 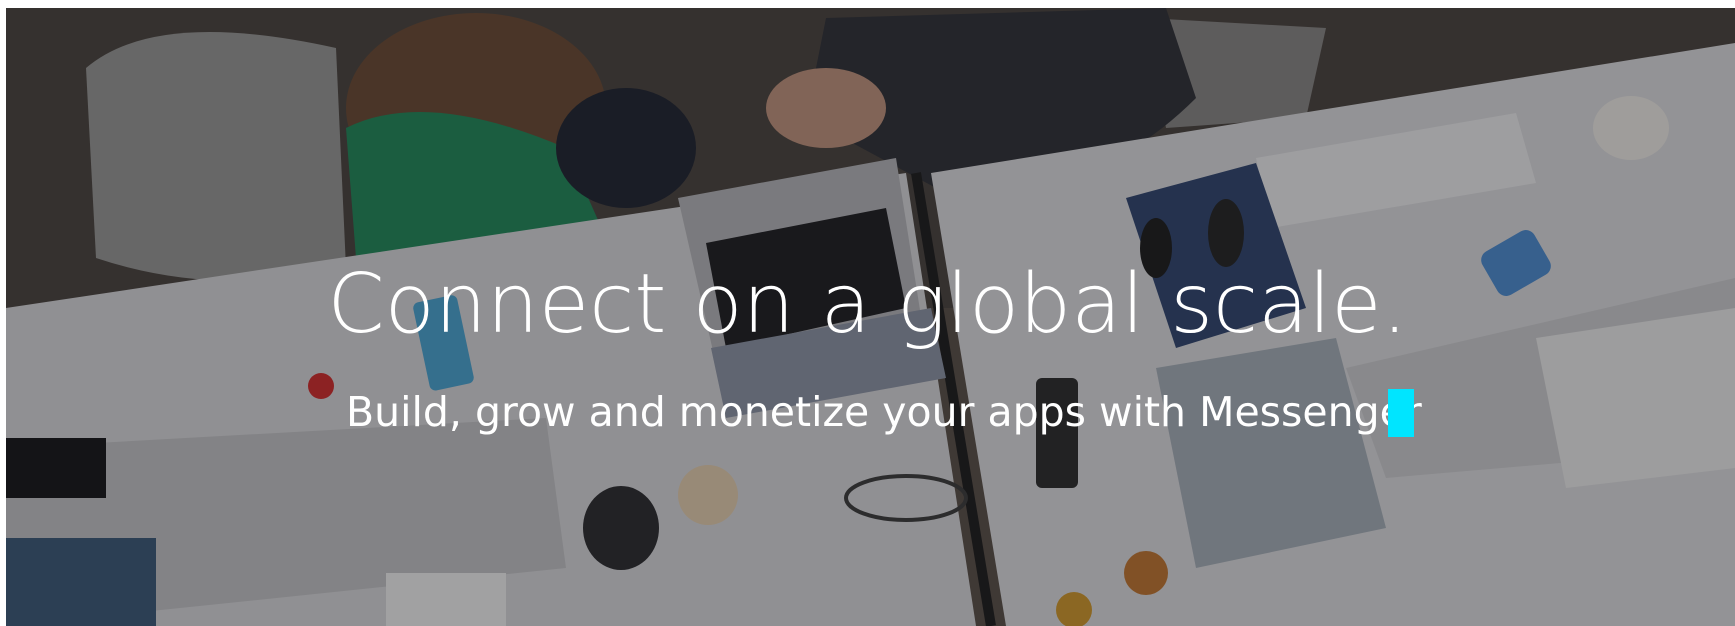 I want to click on text-cursor-icon, so click(x=1401, y=413).